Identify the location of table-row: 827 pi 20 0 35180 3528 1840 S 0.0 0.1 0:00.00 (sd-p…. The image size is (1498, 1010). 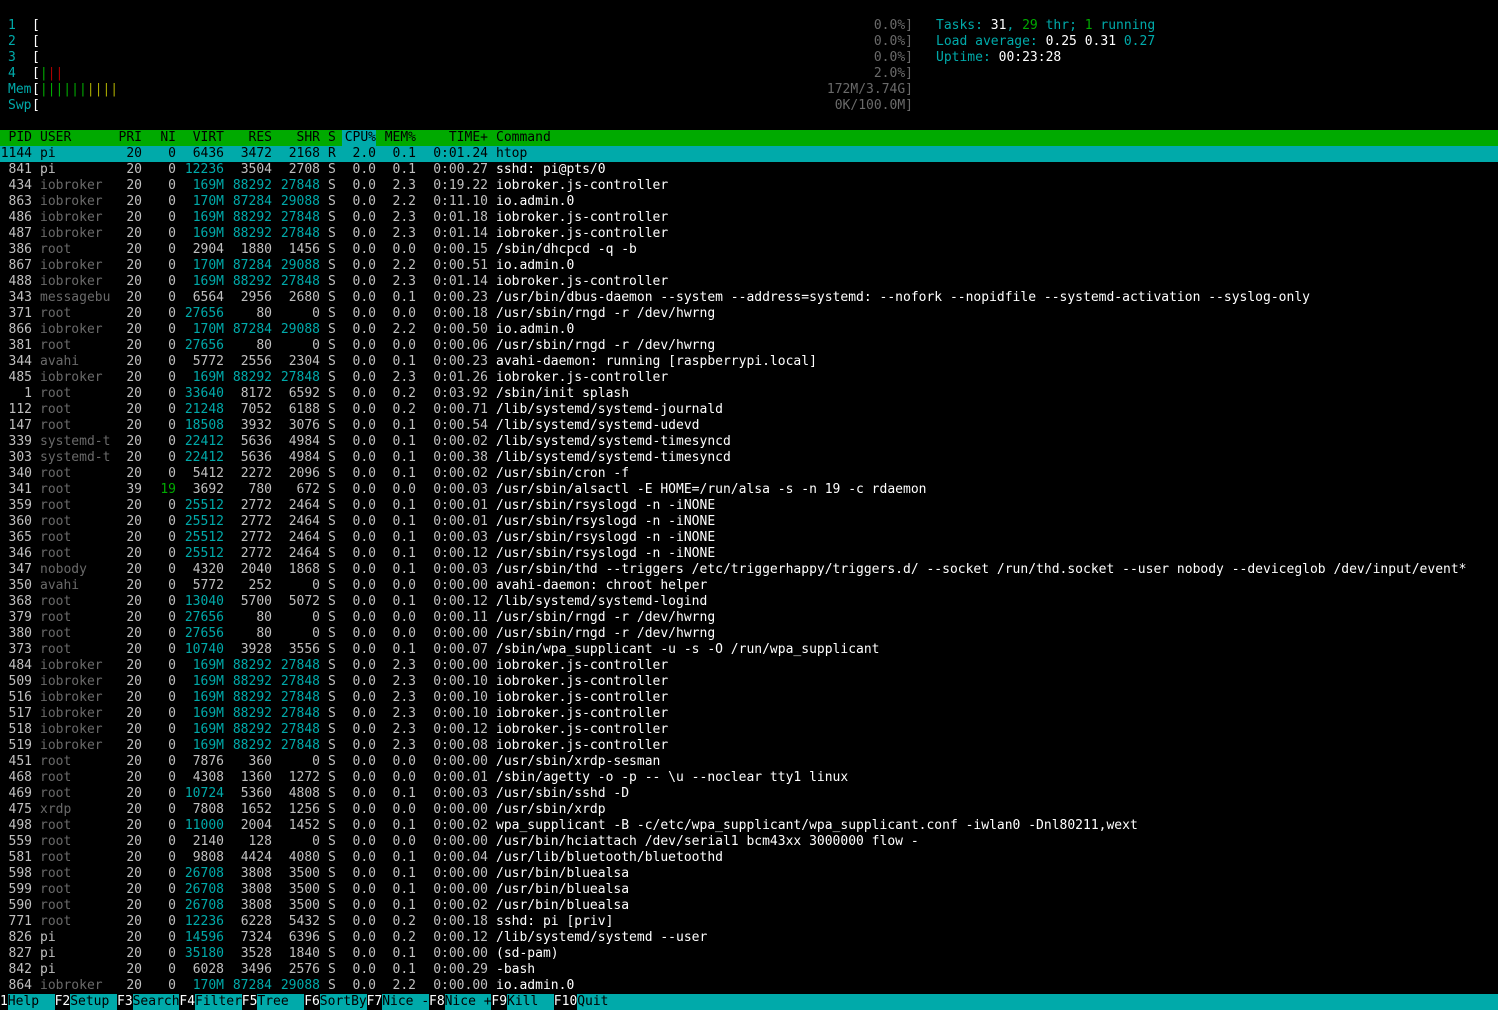
(749, 954).